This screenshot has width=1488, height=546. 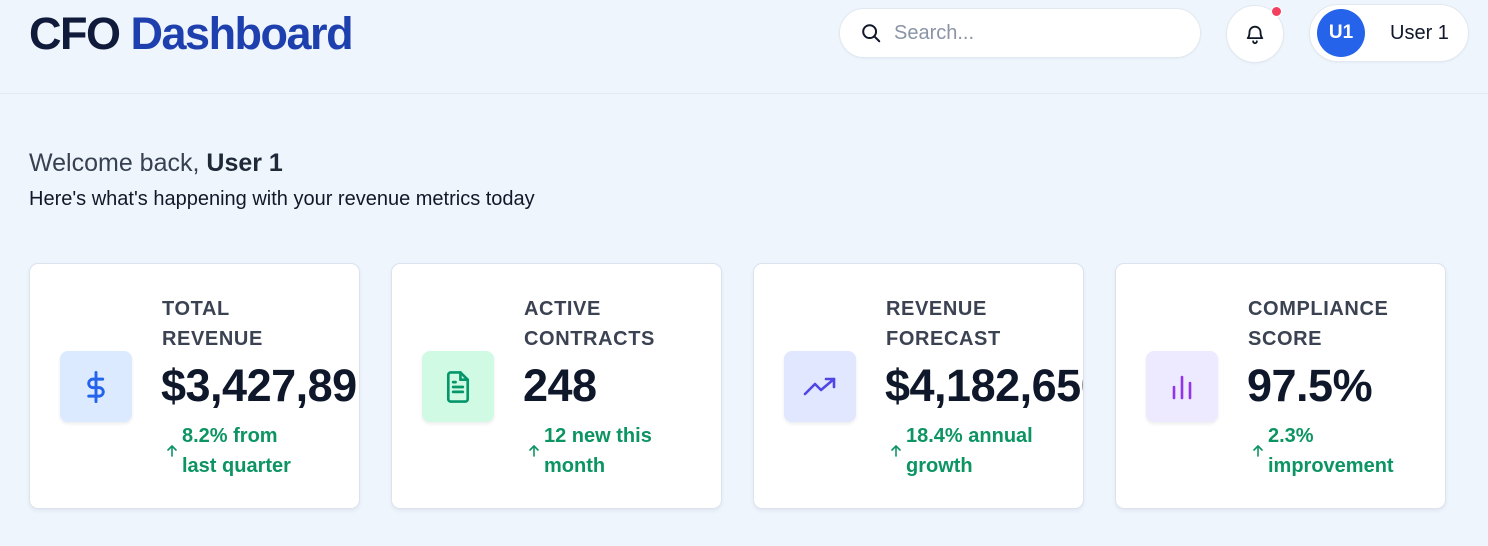 I want to click on search-bar, so click(x=1020, y=33).